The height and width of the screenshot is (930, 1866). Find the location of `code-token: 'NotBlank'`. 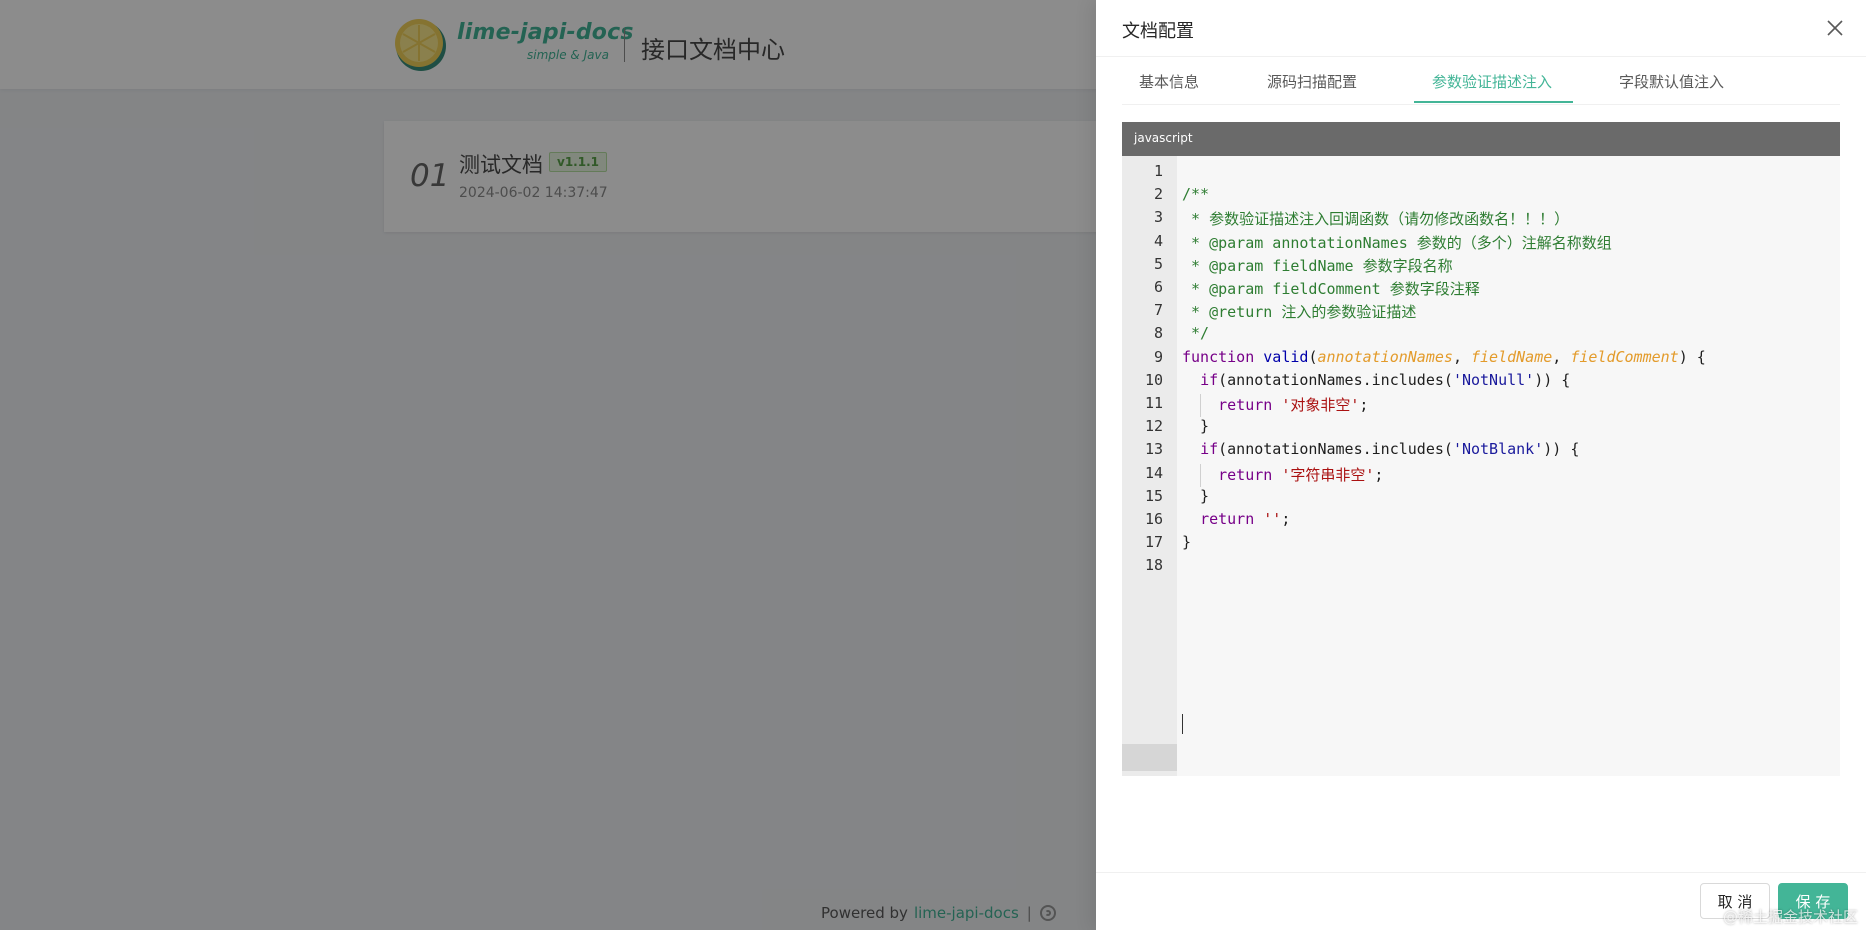

code-token: 'NotBlank' is located at coordinates (1498, 449).